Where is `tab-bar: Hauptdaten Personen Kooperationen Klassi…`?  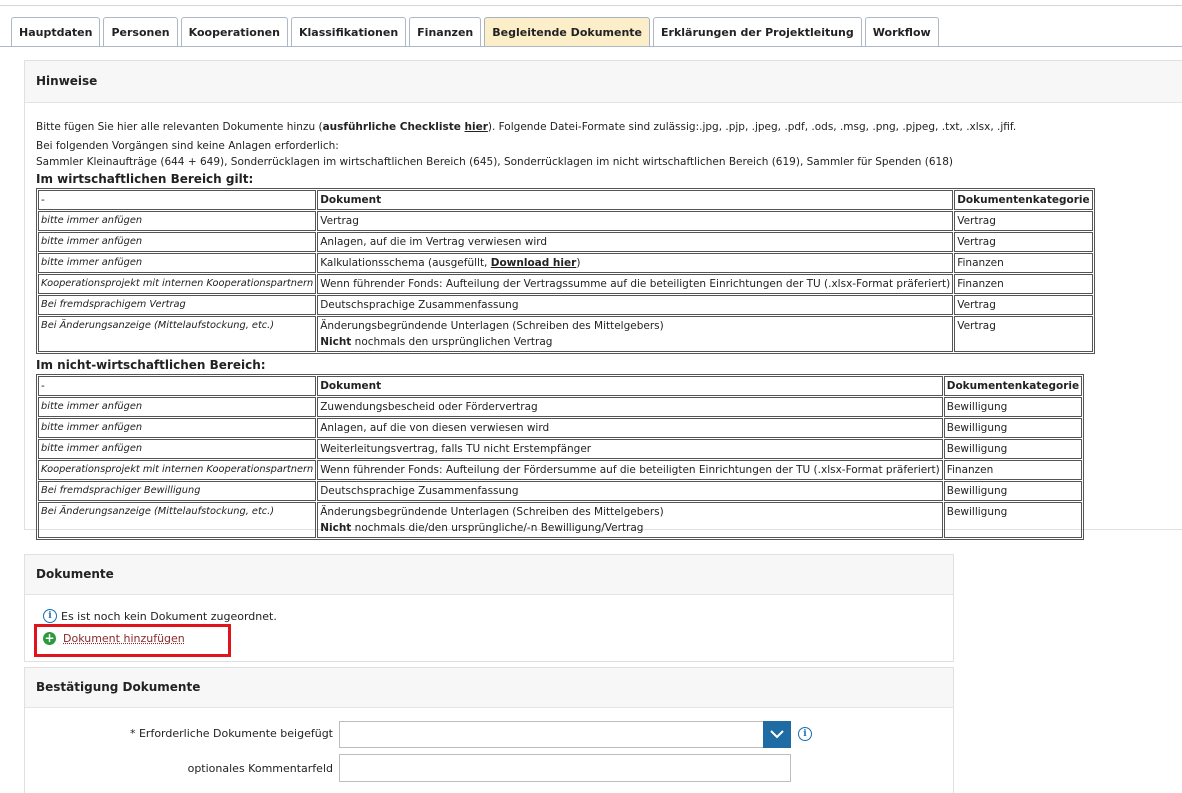 tab-bar: Hauptdaten Personen Kooperationen Klassi… is located at coordinates (475, 31).